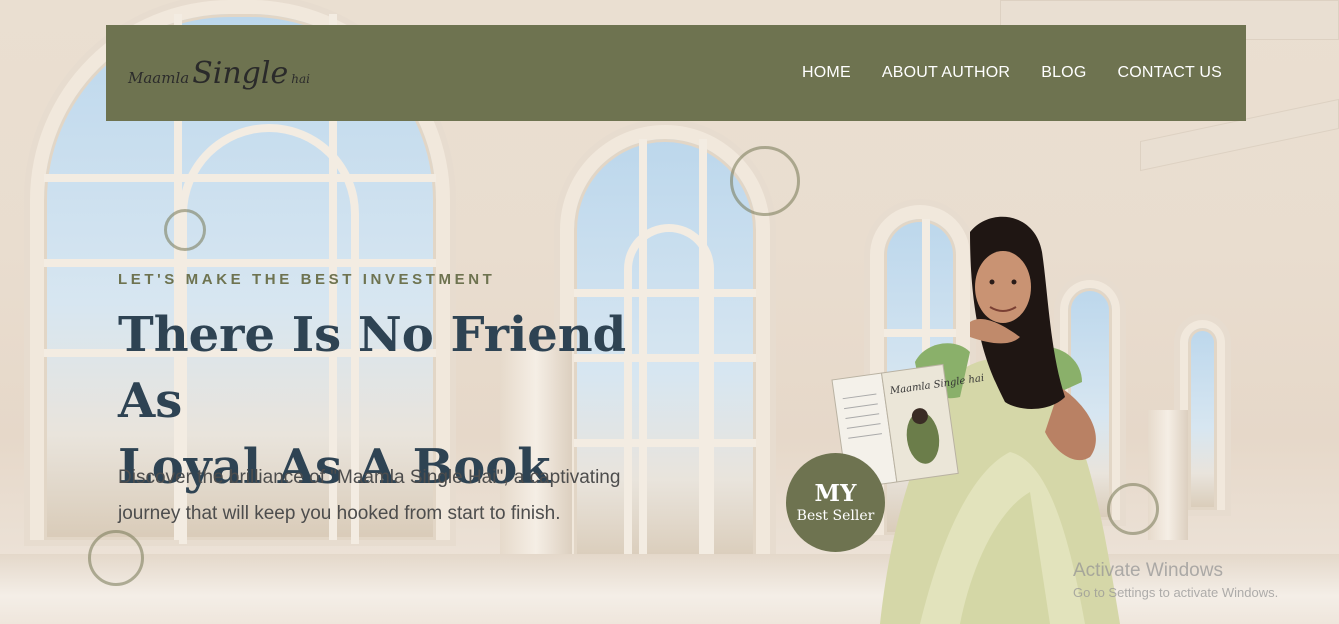  I want to click on main-nav: HOME ABOUT AUTHOR BLOG CONTACT US, so click(1012, 73).